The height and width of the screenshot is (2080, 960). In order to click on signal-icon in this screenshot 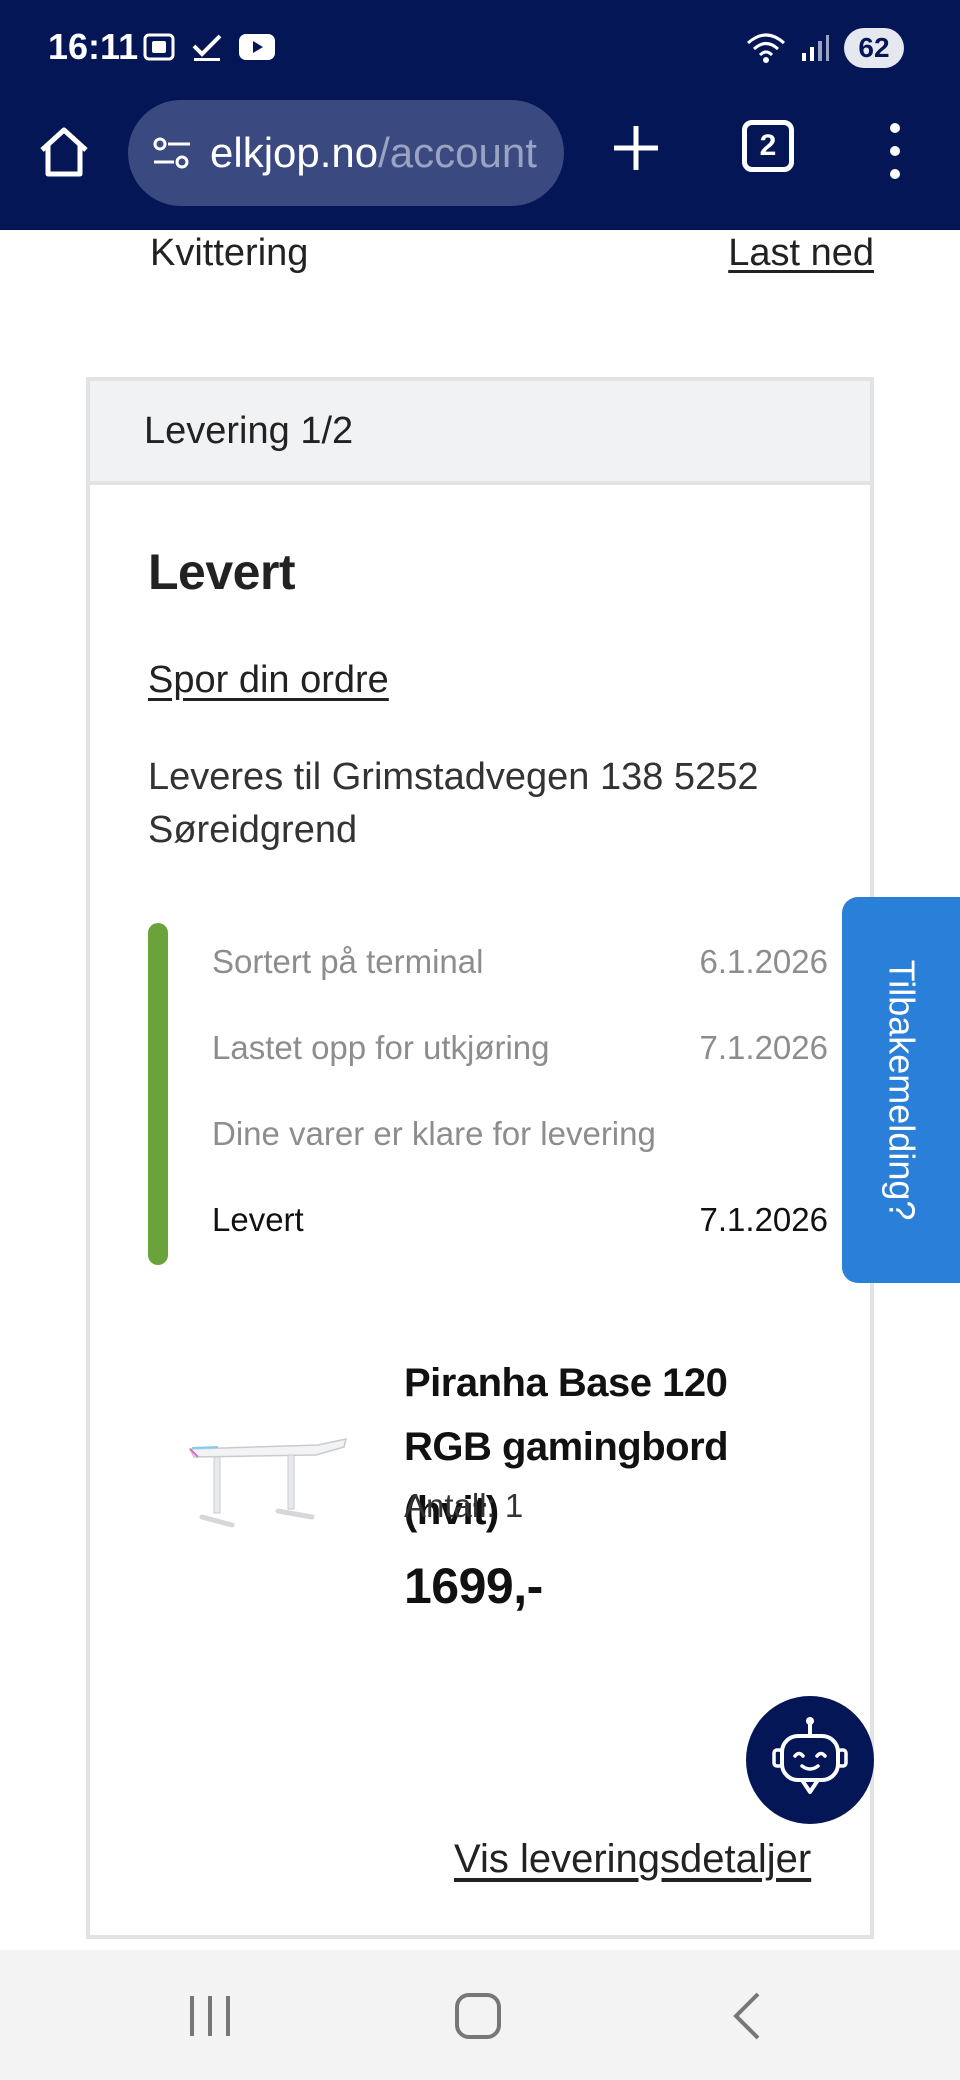, I will do `click(815, 48)`.